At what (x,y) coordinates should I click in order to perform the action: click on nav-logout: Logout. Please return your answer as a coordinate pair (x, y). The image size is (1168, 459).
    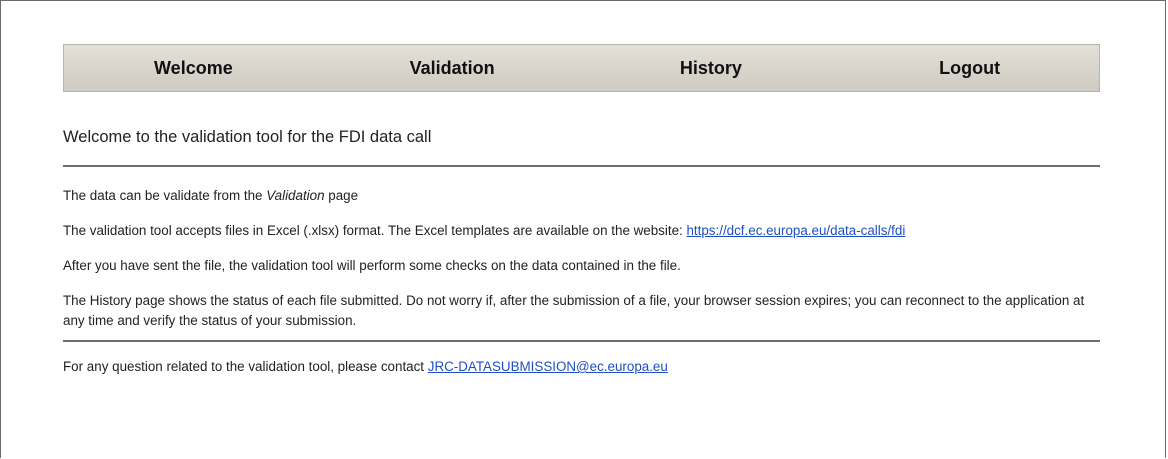
    Looking at the image, I should click on (969, 68).